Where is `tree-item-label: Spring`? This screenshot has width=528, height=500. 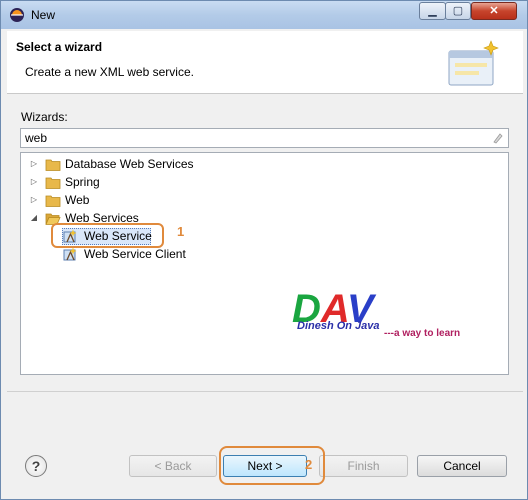 tree-item-label: Spring is located at coordinates (82, 182).